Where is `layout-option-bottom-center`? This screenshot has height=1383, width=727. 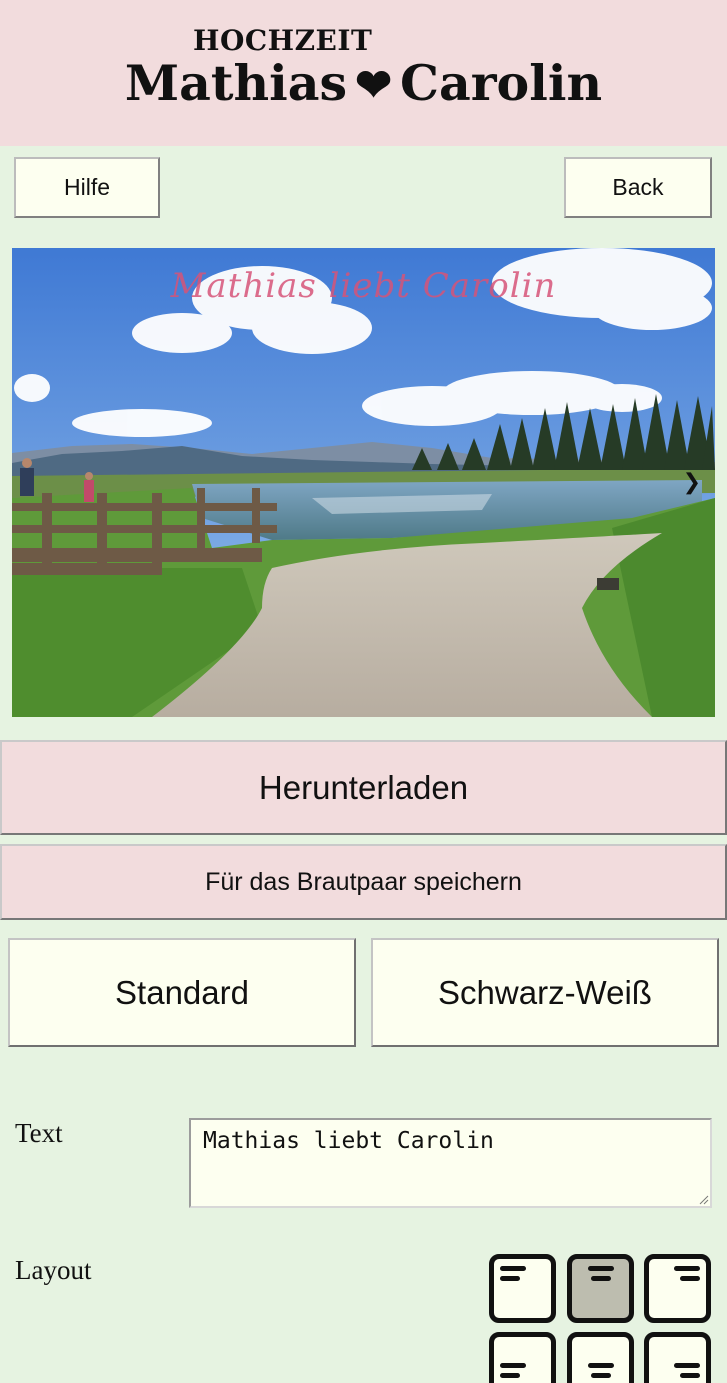
layout-option-bottom-center is located at coordinates (600, 1357).